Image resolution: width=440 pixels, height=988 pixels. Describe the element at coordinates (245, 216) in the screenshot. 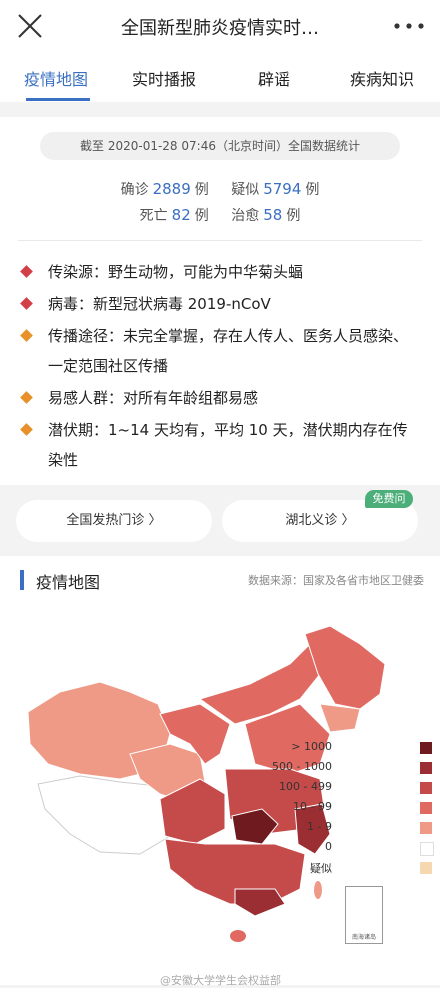

I see `recovered-label: 治愈` at that location.